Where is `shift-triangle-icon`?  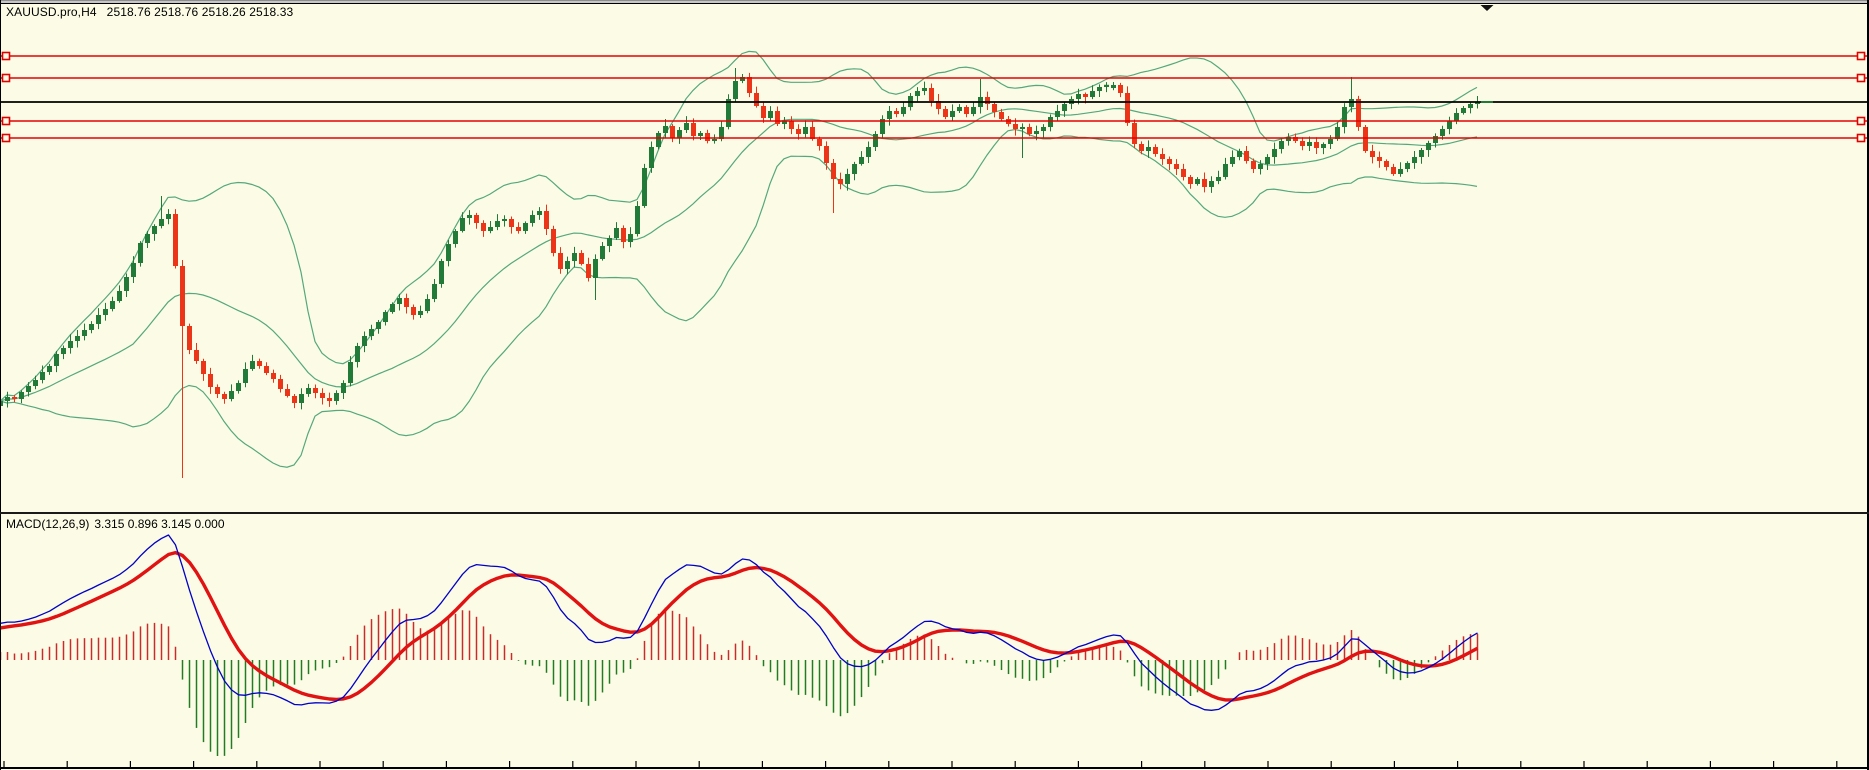 shift-triangle-icon is located at coordinates (1487, 8).